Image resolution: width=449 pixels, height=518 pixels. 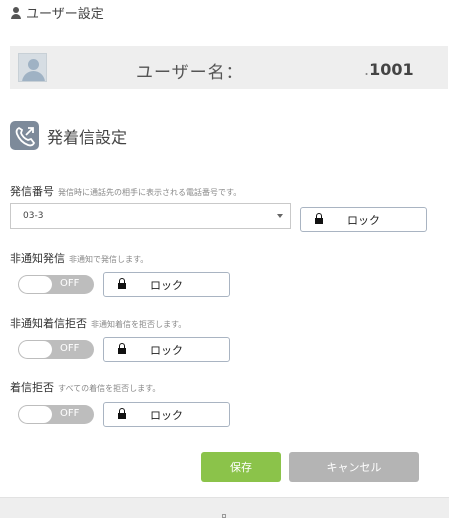 I want to click on reject-all-lock-button: ロック, so click(x=166, y=414).